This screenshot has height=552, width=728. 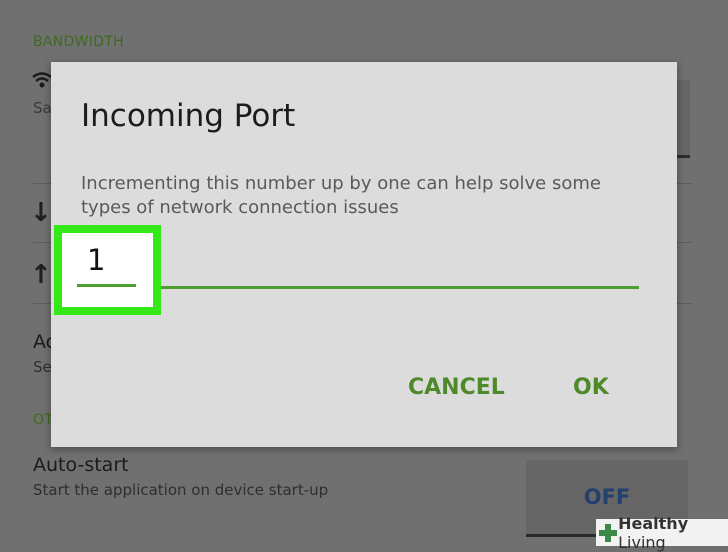 What do you see at coordinates (188, 116) in the screenshot?
I see `dialog-title: Incoming Port` at bounding box center [188, 116].